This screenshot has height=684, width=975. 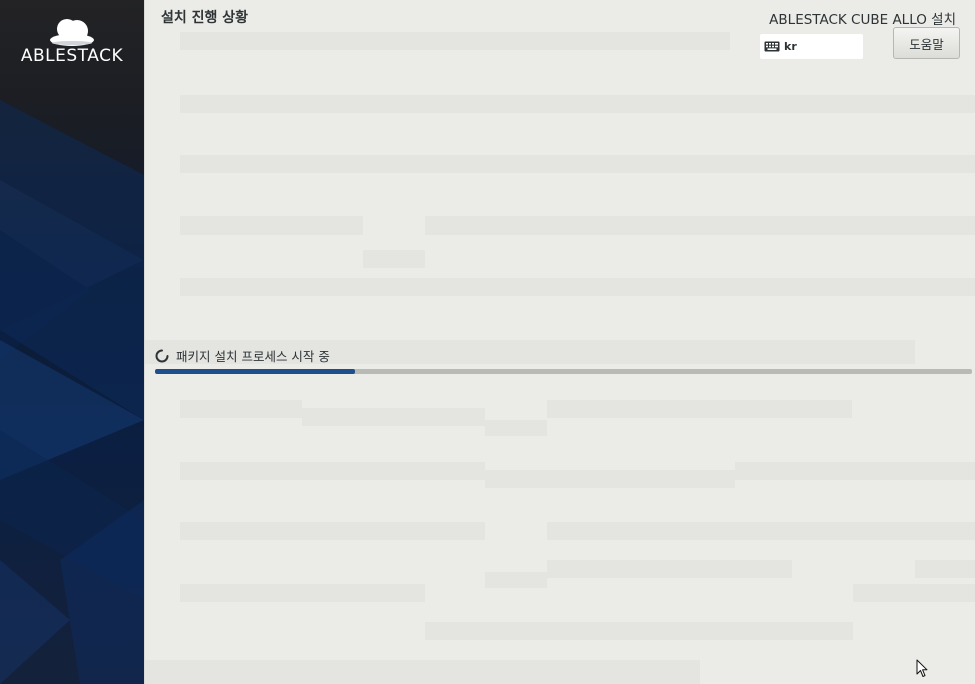 I want to click on spinner-icon, so click(x=162, y=355).